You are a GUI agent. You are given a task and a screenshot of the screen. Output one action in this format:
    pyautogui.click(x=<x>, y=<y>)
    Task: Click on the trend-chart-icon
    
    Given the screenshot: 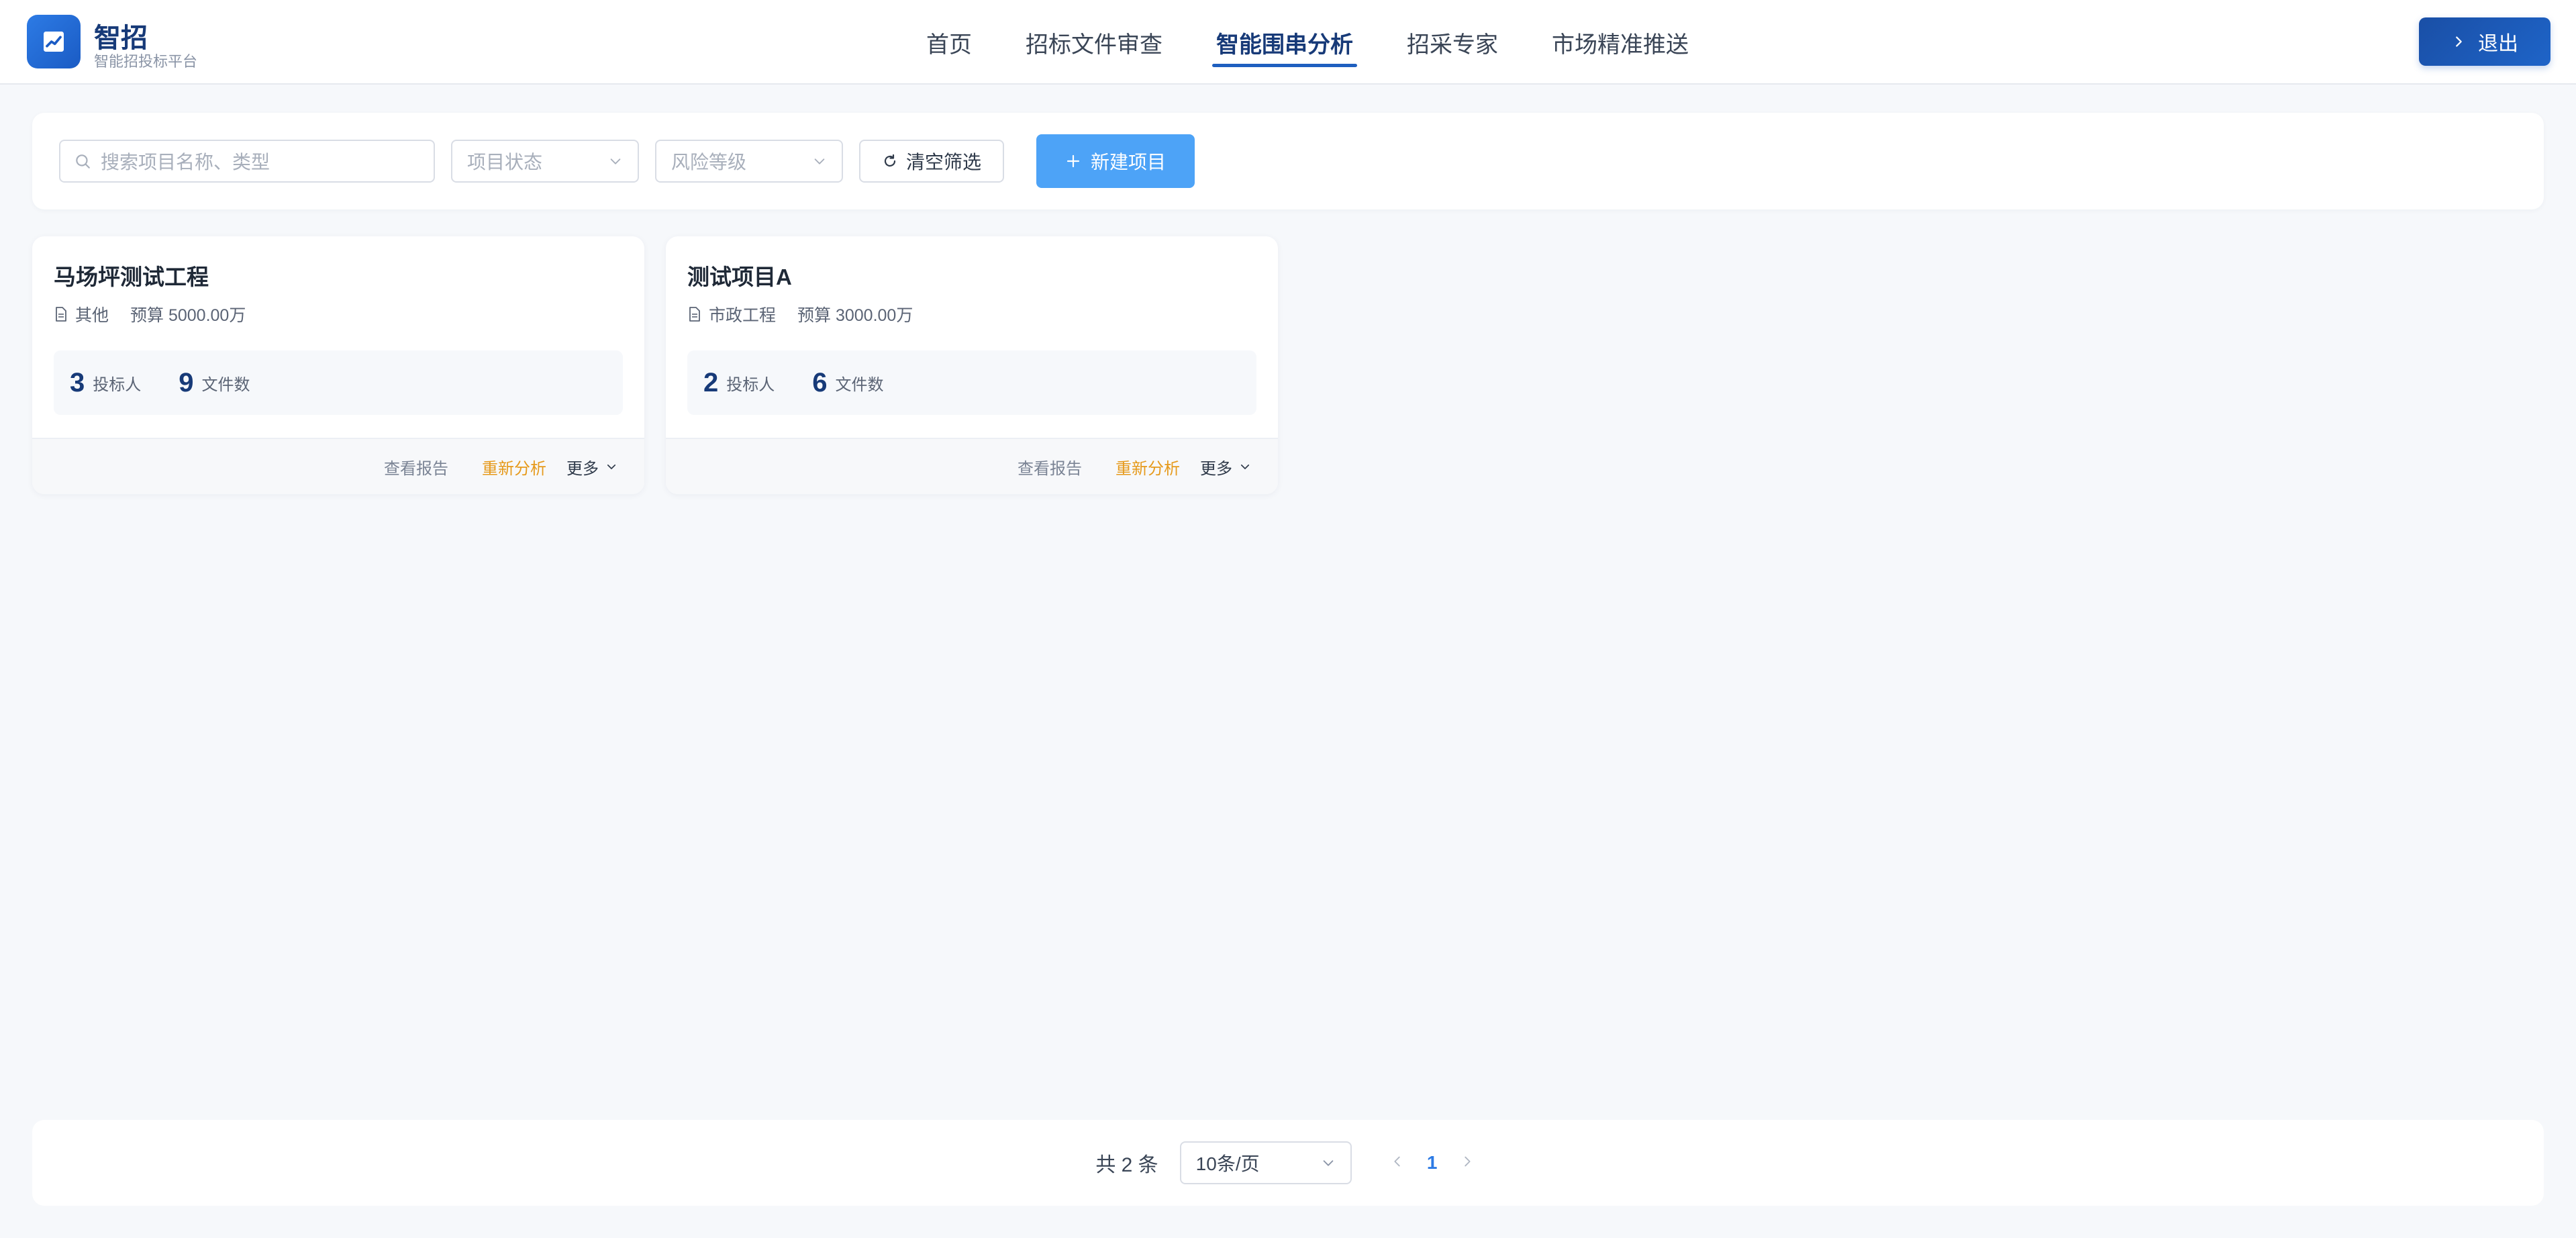 What is the action you would take?
    pyautogui.click(x=54, y=42)
    